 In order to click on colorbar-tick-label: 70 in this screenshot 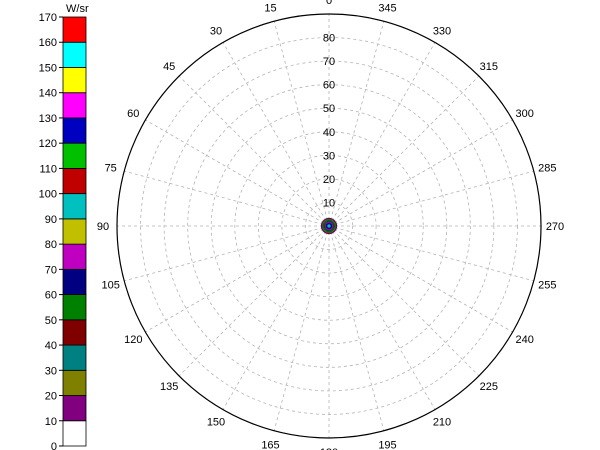, I will do `click(51, 270)`.